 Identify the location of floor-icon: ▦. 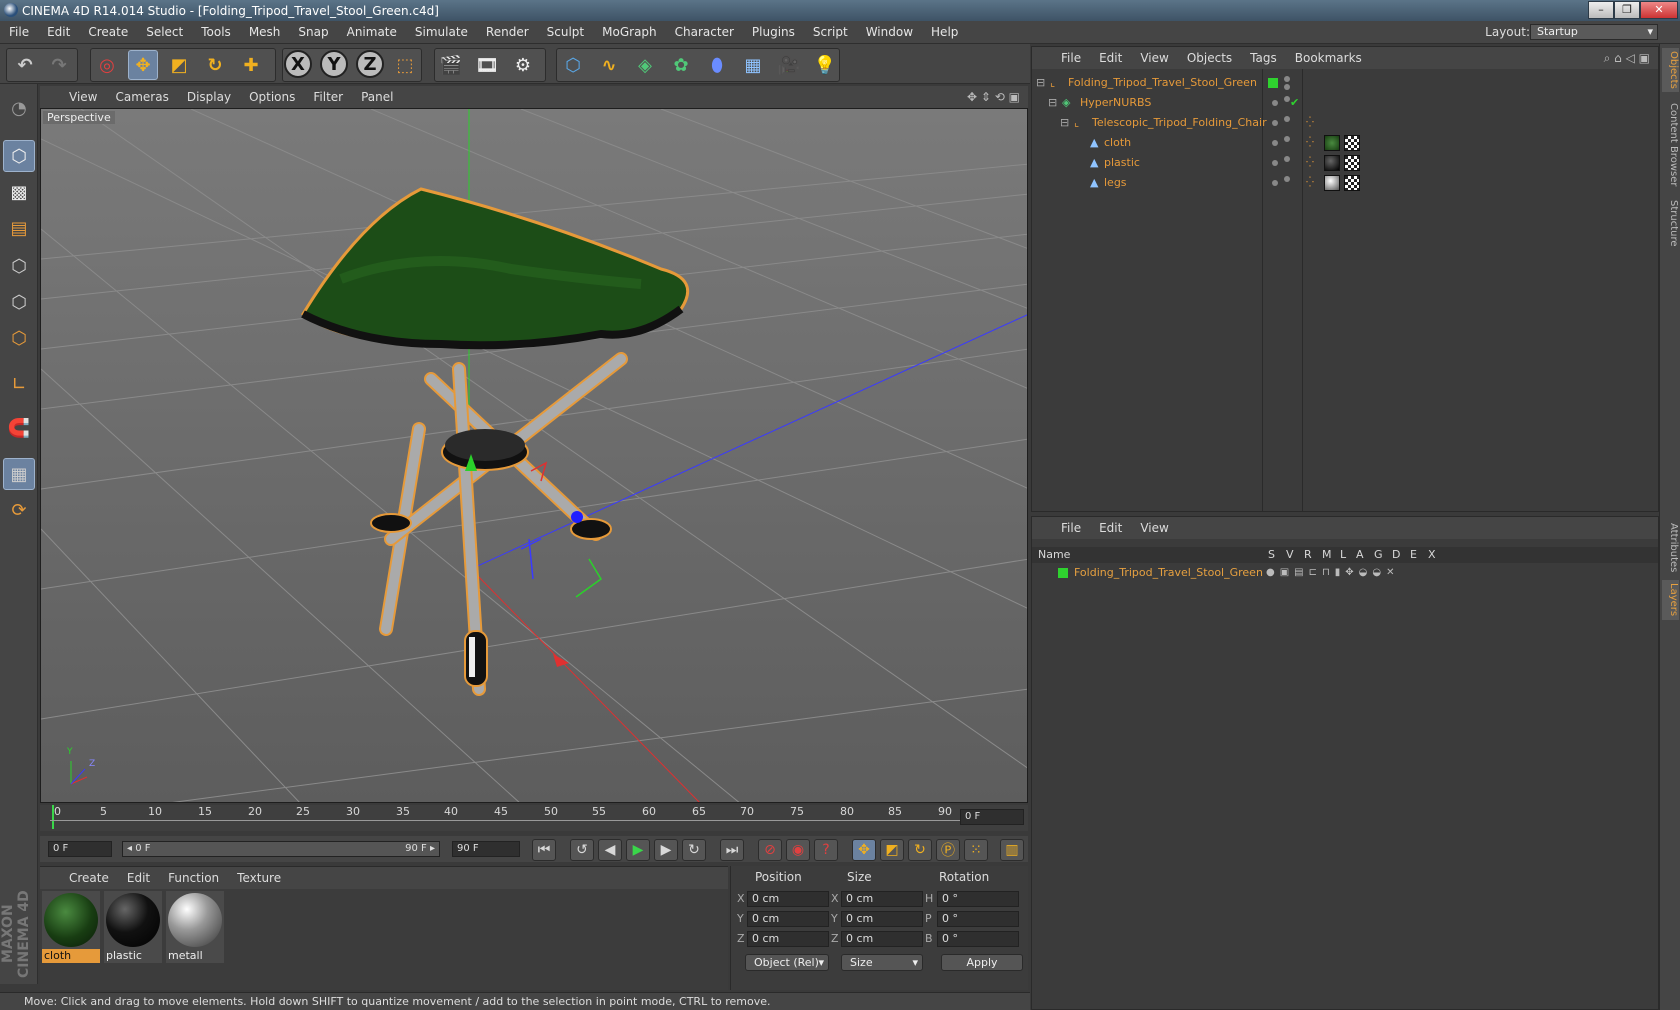
(753, 65).